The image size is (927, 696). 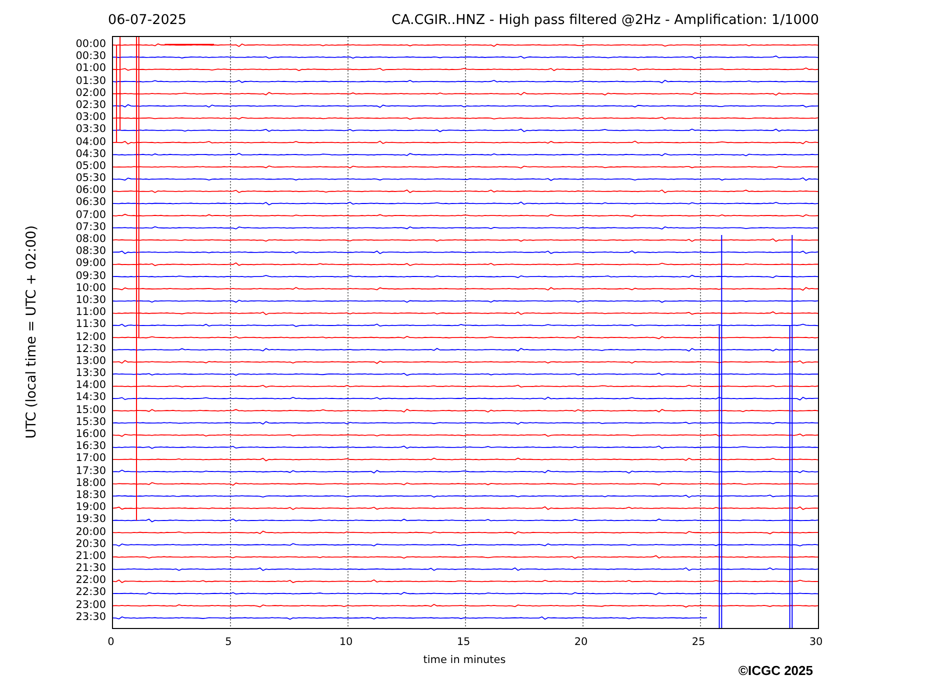 What do you see at coordinates (91, 324) in the screenshot?
I see `y-tick-label: 11:30` at bounding box center [91, 324].